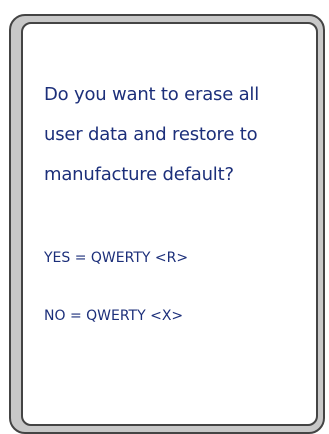 This screenshot has width=329, height=434. I want to click on yes-option-label: YES = QWERTY <R>, so click(116, 258).